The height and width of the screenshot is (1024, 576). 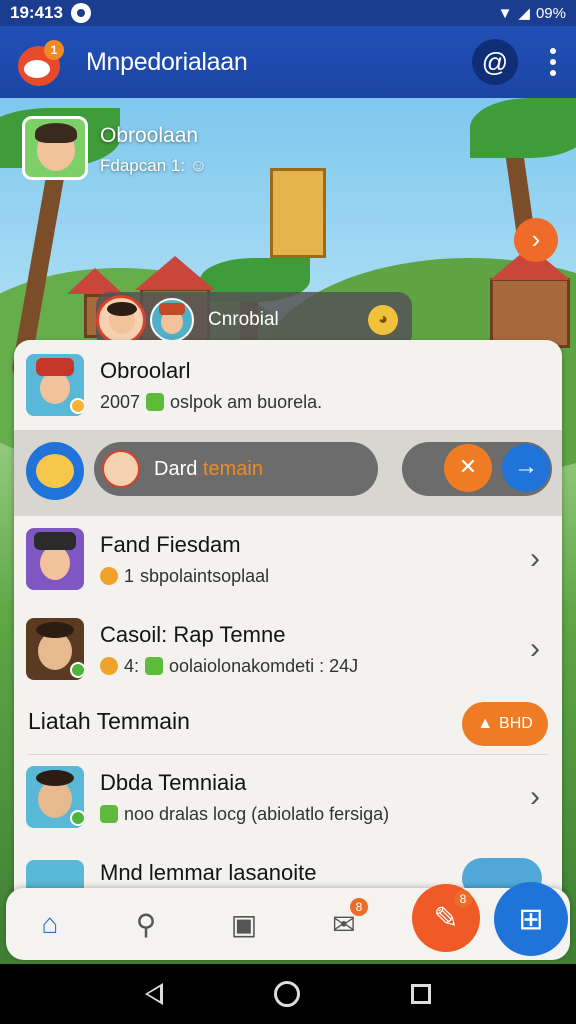 I want to click on section-action-button: ▲ BHD, so click(x=505, y=724).